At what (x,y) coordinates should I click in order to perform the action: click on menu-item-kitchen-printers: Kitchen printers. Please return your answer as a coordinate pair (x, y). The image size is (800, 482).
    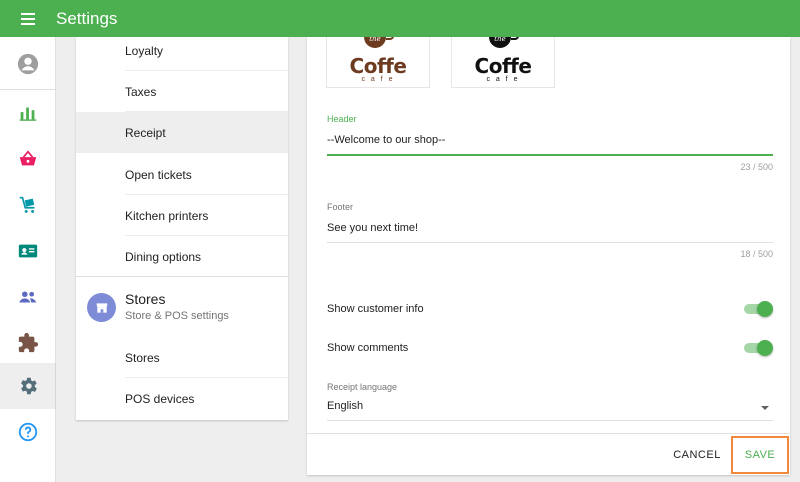
    Looking at the image, I should click on (182, 215).